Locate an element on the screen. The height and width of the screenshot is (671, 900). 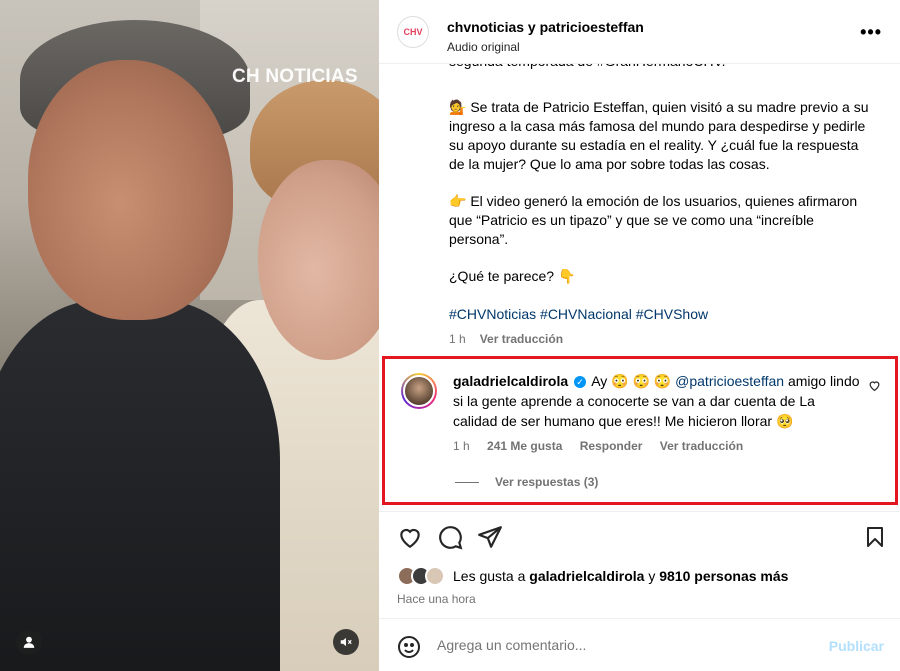
view-replies-label: Ver respuestas (3) is located at coordinates (547, 482).